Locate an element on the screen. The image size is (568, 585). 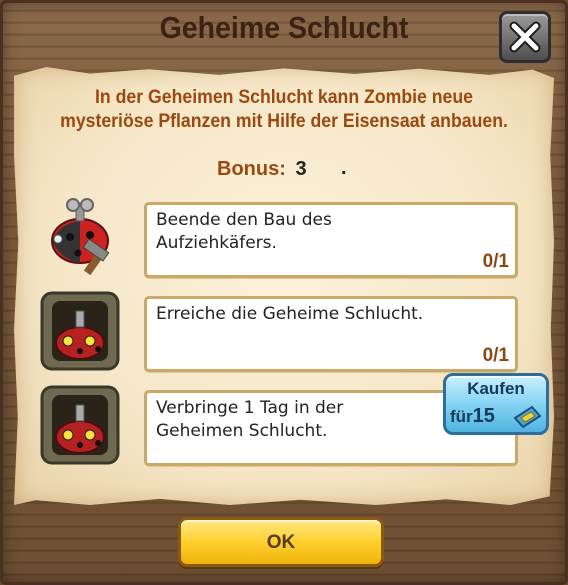
bonus-label: Bonus: is located at coordinates (251, 169).